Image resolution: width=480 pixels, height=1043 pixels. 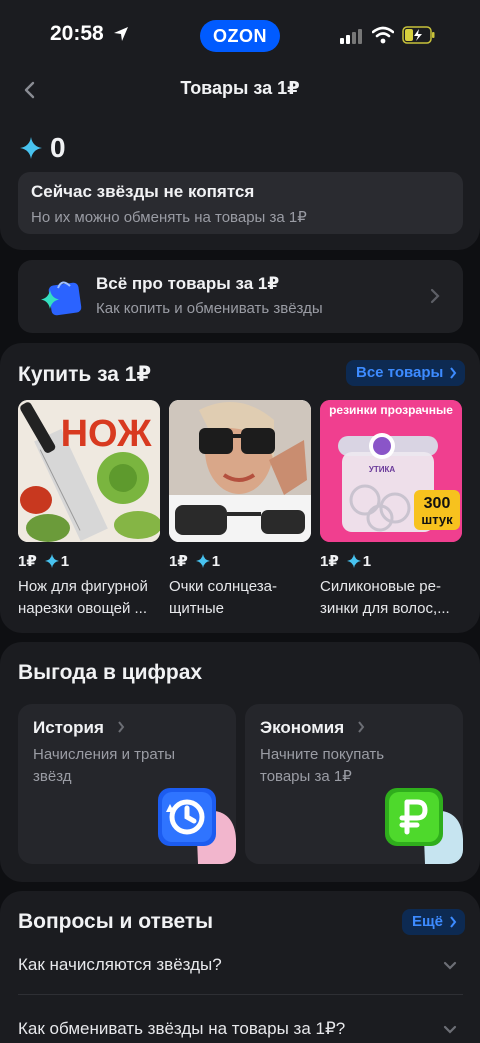 What do you see at coordinates (223, 597) in the screenshot?
I see `product-name: Очки солнцеза-щитные` at bounding box center [223, 597].